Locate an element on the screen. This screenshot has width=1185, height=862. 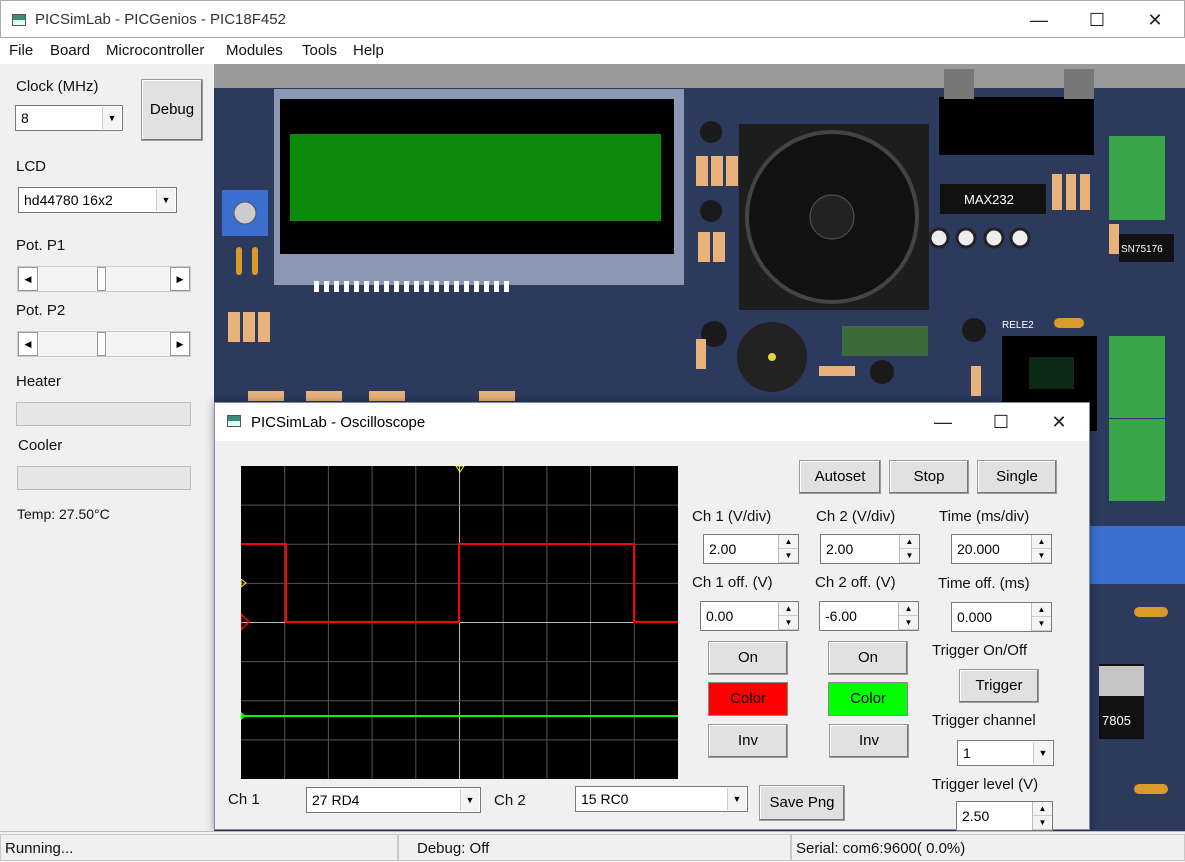
stop-button: Stop is located at coordinates (929, 477).